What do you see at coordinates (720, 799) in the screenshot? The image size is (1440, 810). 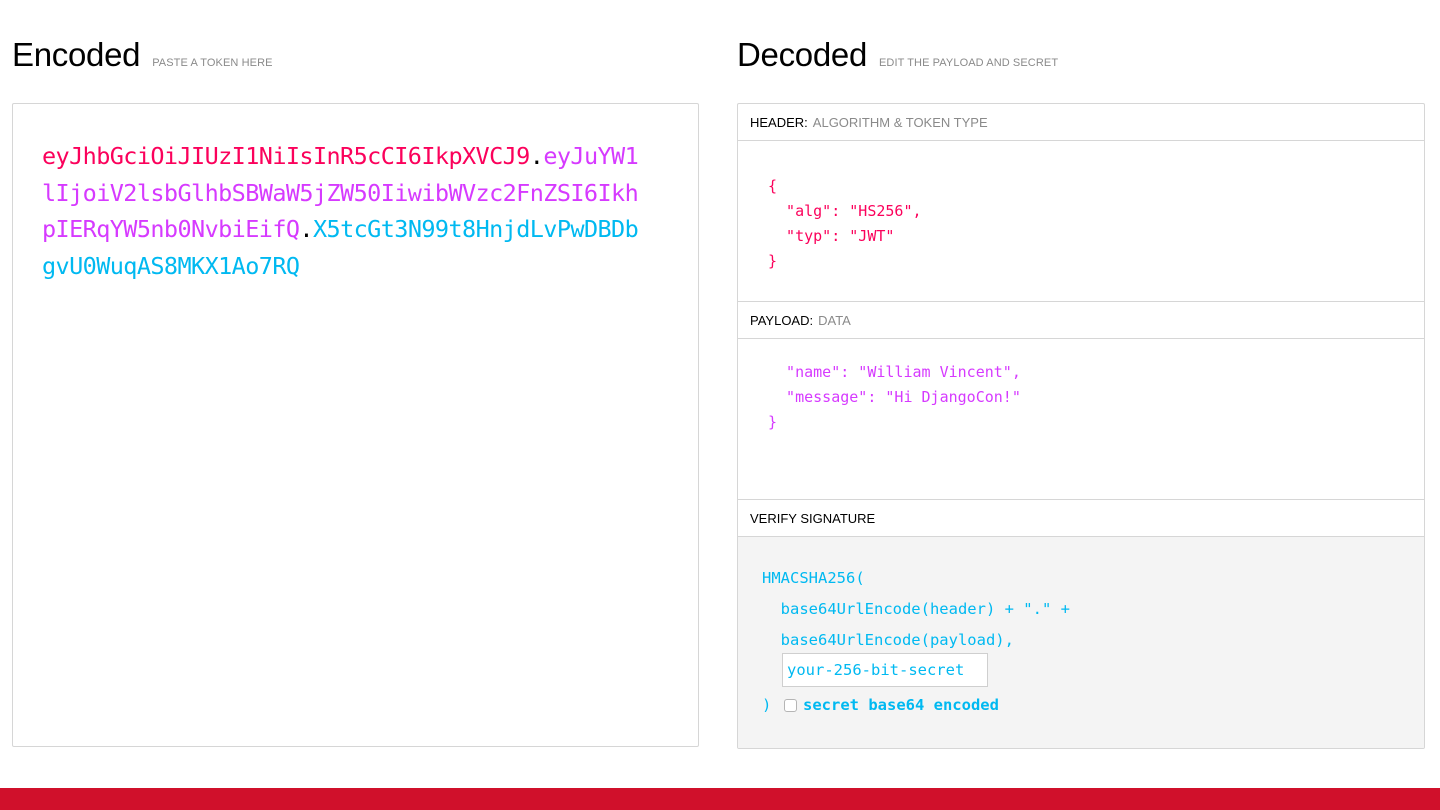 I see `footer-bar` at bounding box center [720, 799].